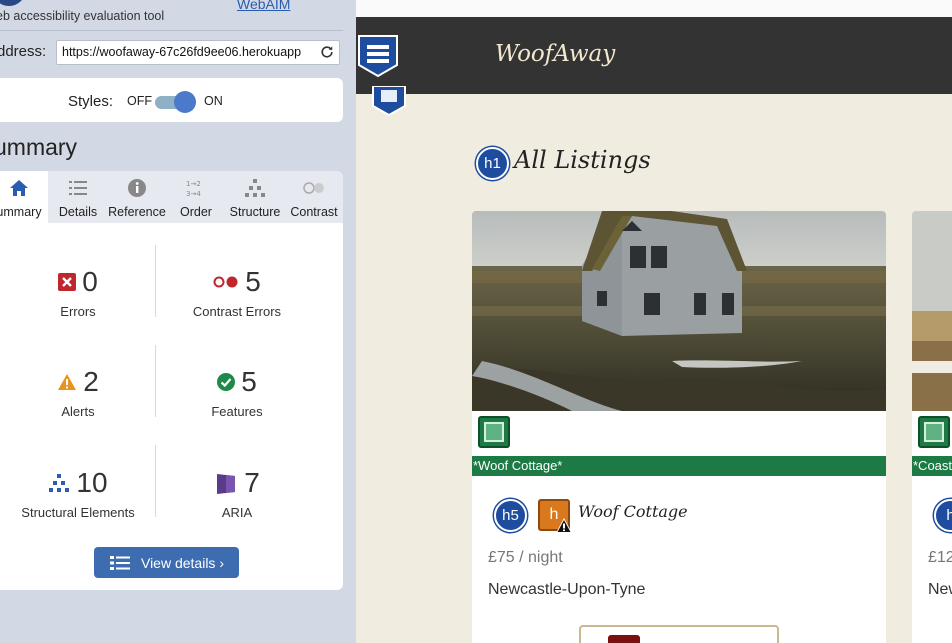 The width and height of the screenshot is (952, 643). What do you see at coordinates (178, 15) in the screenshot?
I see `wave-header: eb accessibility evaluation tool WebAIM` at bounding box center [178, 15].